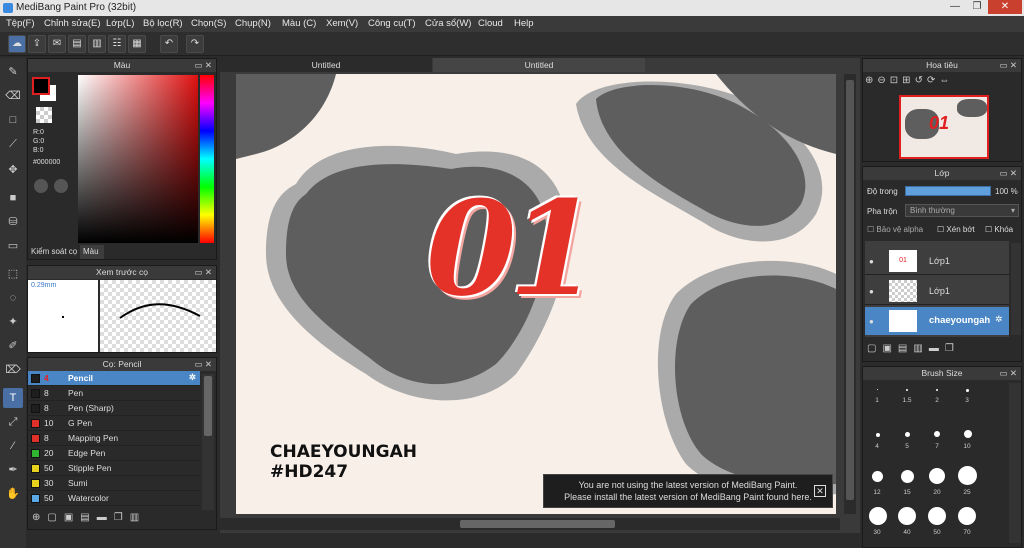 This screenshot has width=1024, height=548. What do you see at coordinates (13, 322) in the screenshot?
I see `magic-wand-icon: ✦` at bounding box center [13, 322].